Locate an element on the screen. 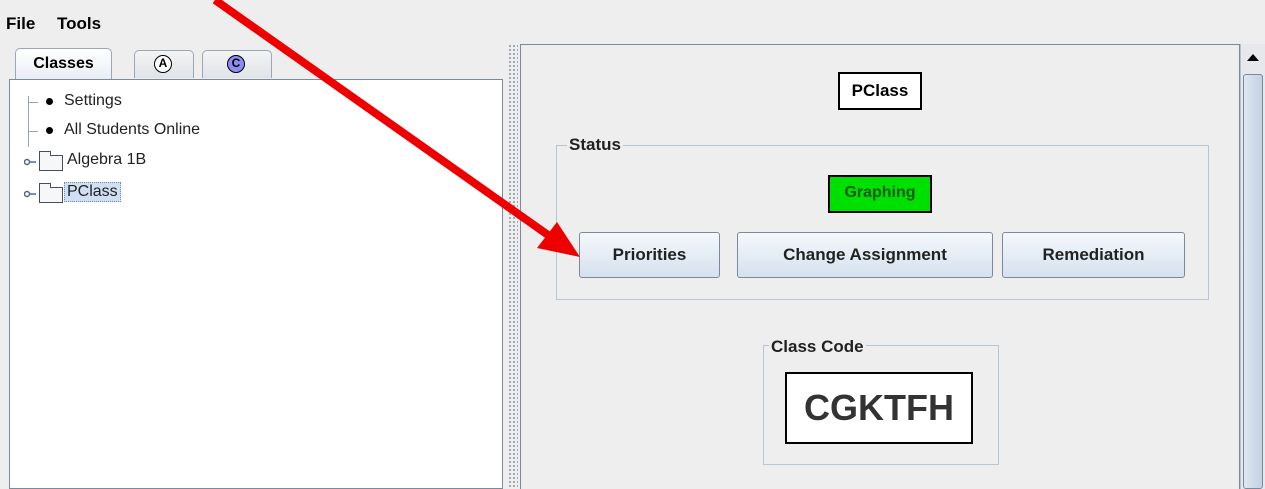 The height and width of the screenshot is (489, 1265). menu-file: File is located at coordinates (20, 24).